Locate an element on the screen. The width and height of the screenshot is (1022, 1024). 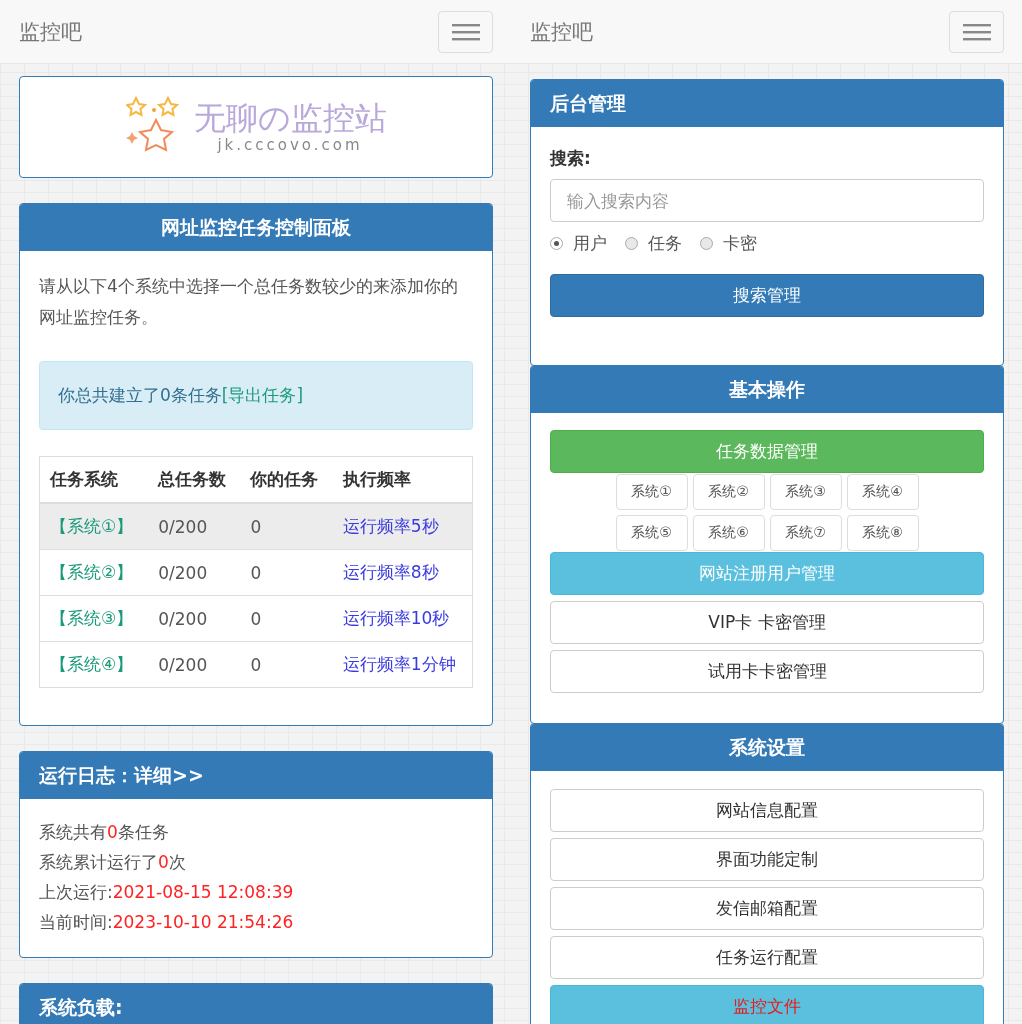
action-button: 界面功能定制 is located at coordinates (767, 859).